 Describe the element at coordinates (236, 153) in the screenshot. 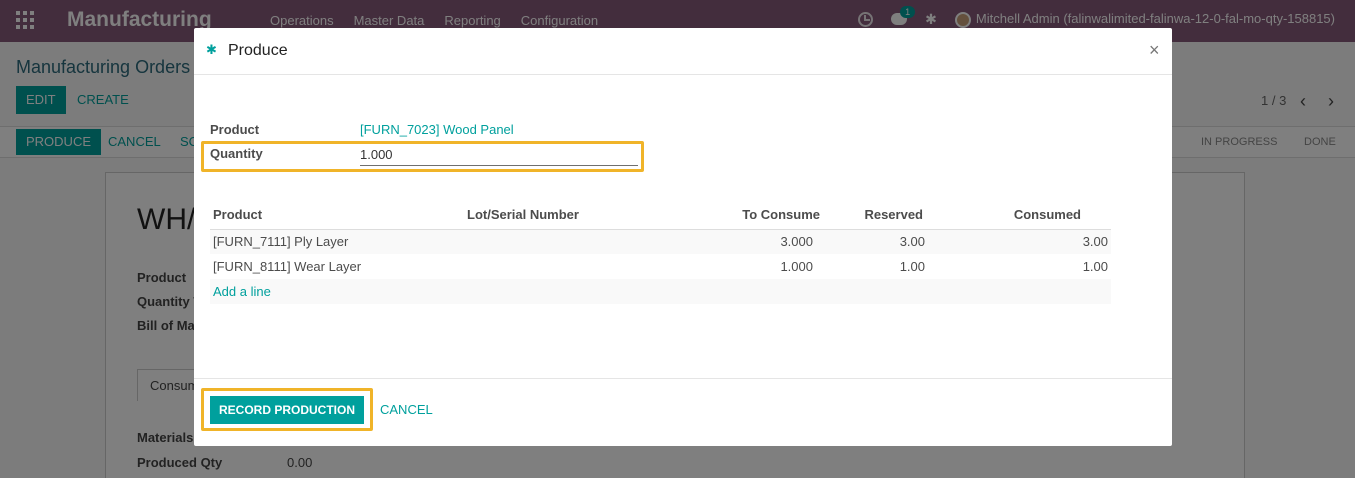

I see `quantity-label: Quantity` at that location.